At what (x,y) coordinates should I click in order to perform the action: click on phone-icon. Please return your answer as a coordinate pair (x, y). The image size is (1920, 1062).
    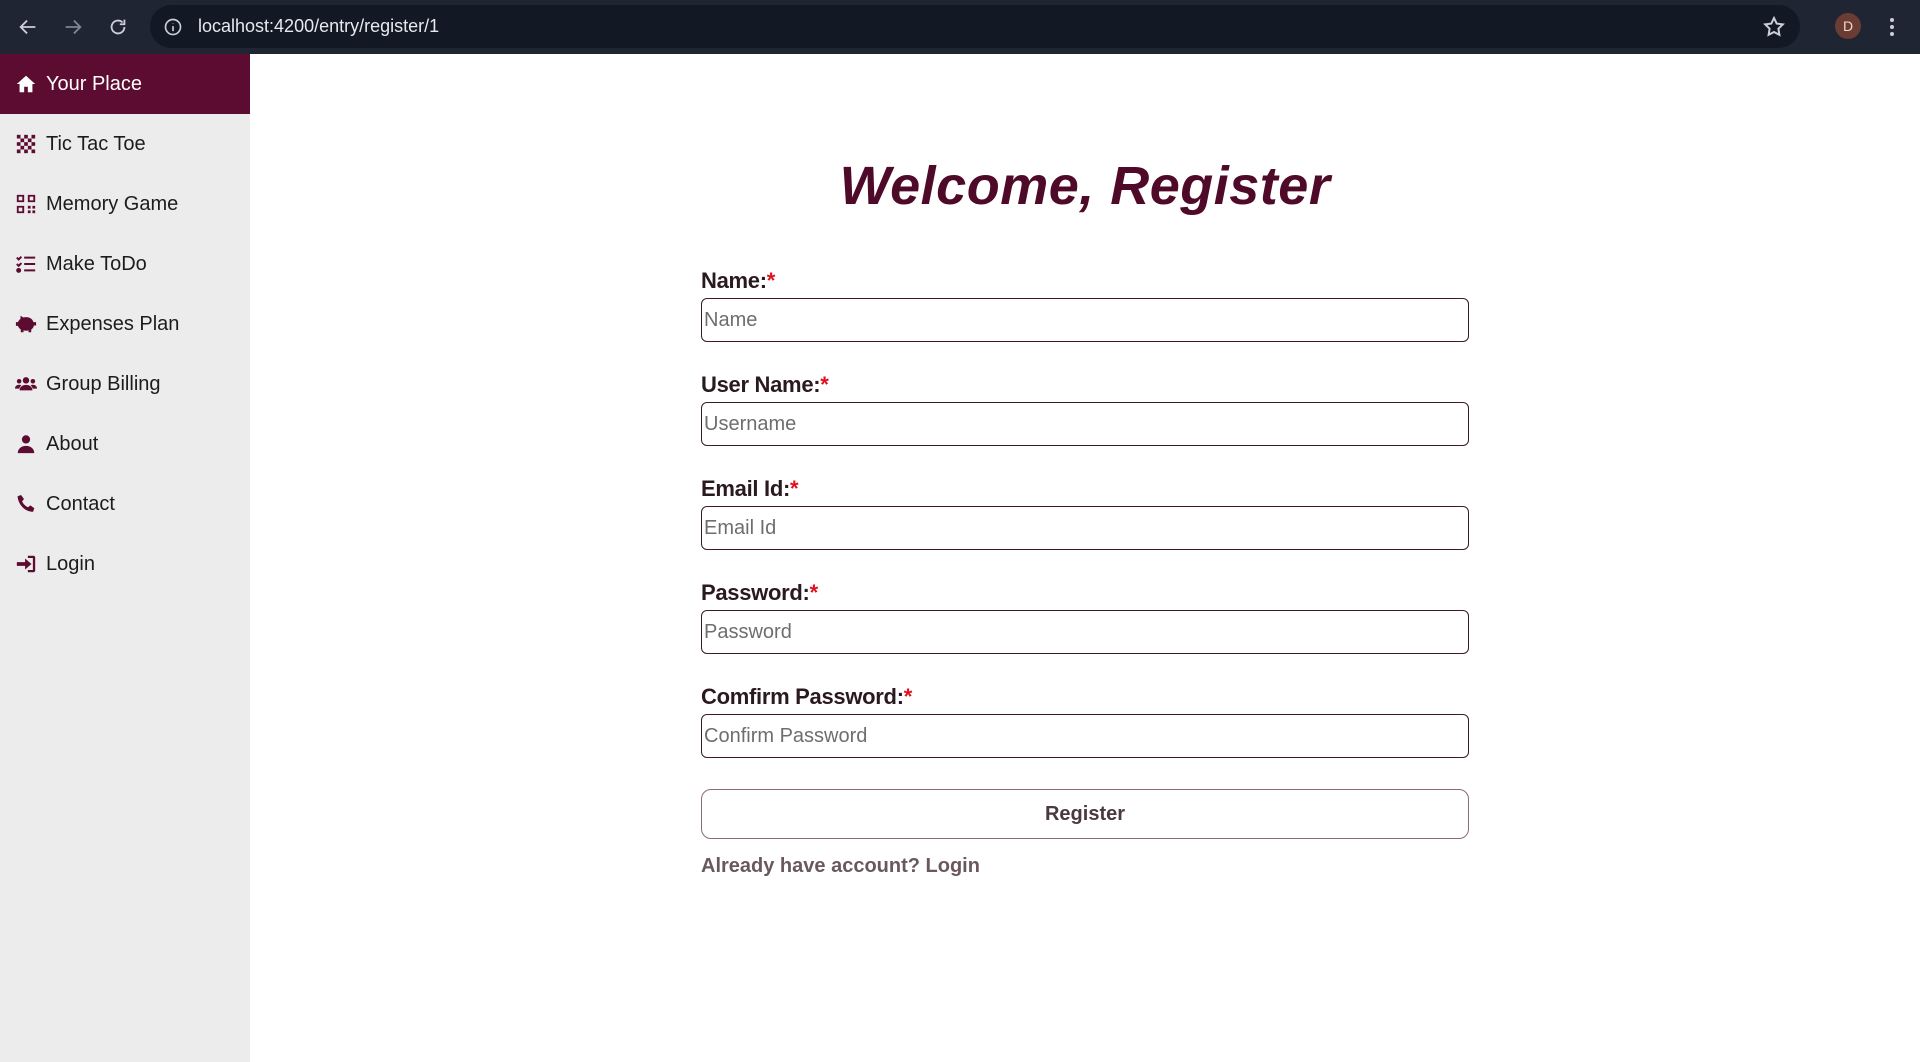
    Looking at the image, I should click on (26, 504).